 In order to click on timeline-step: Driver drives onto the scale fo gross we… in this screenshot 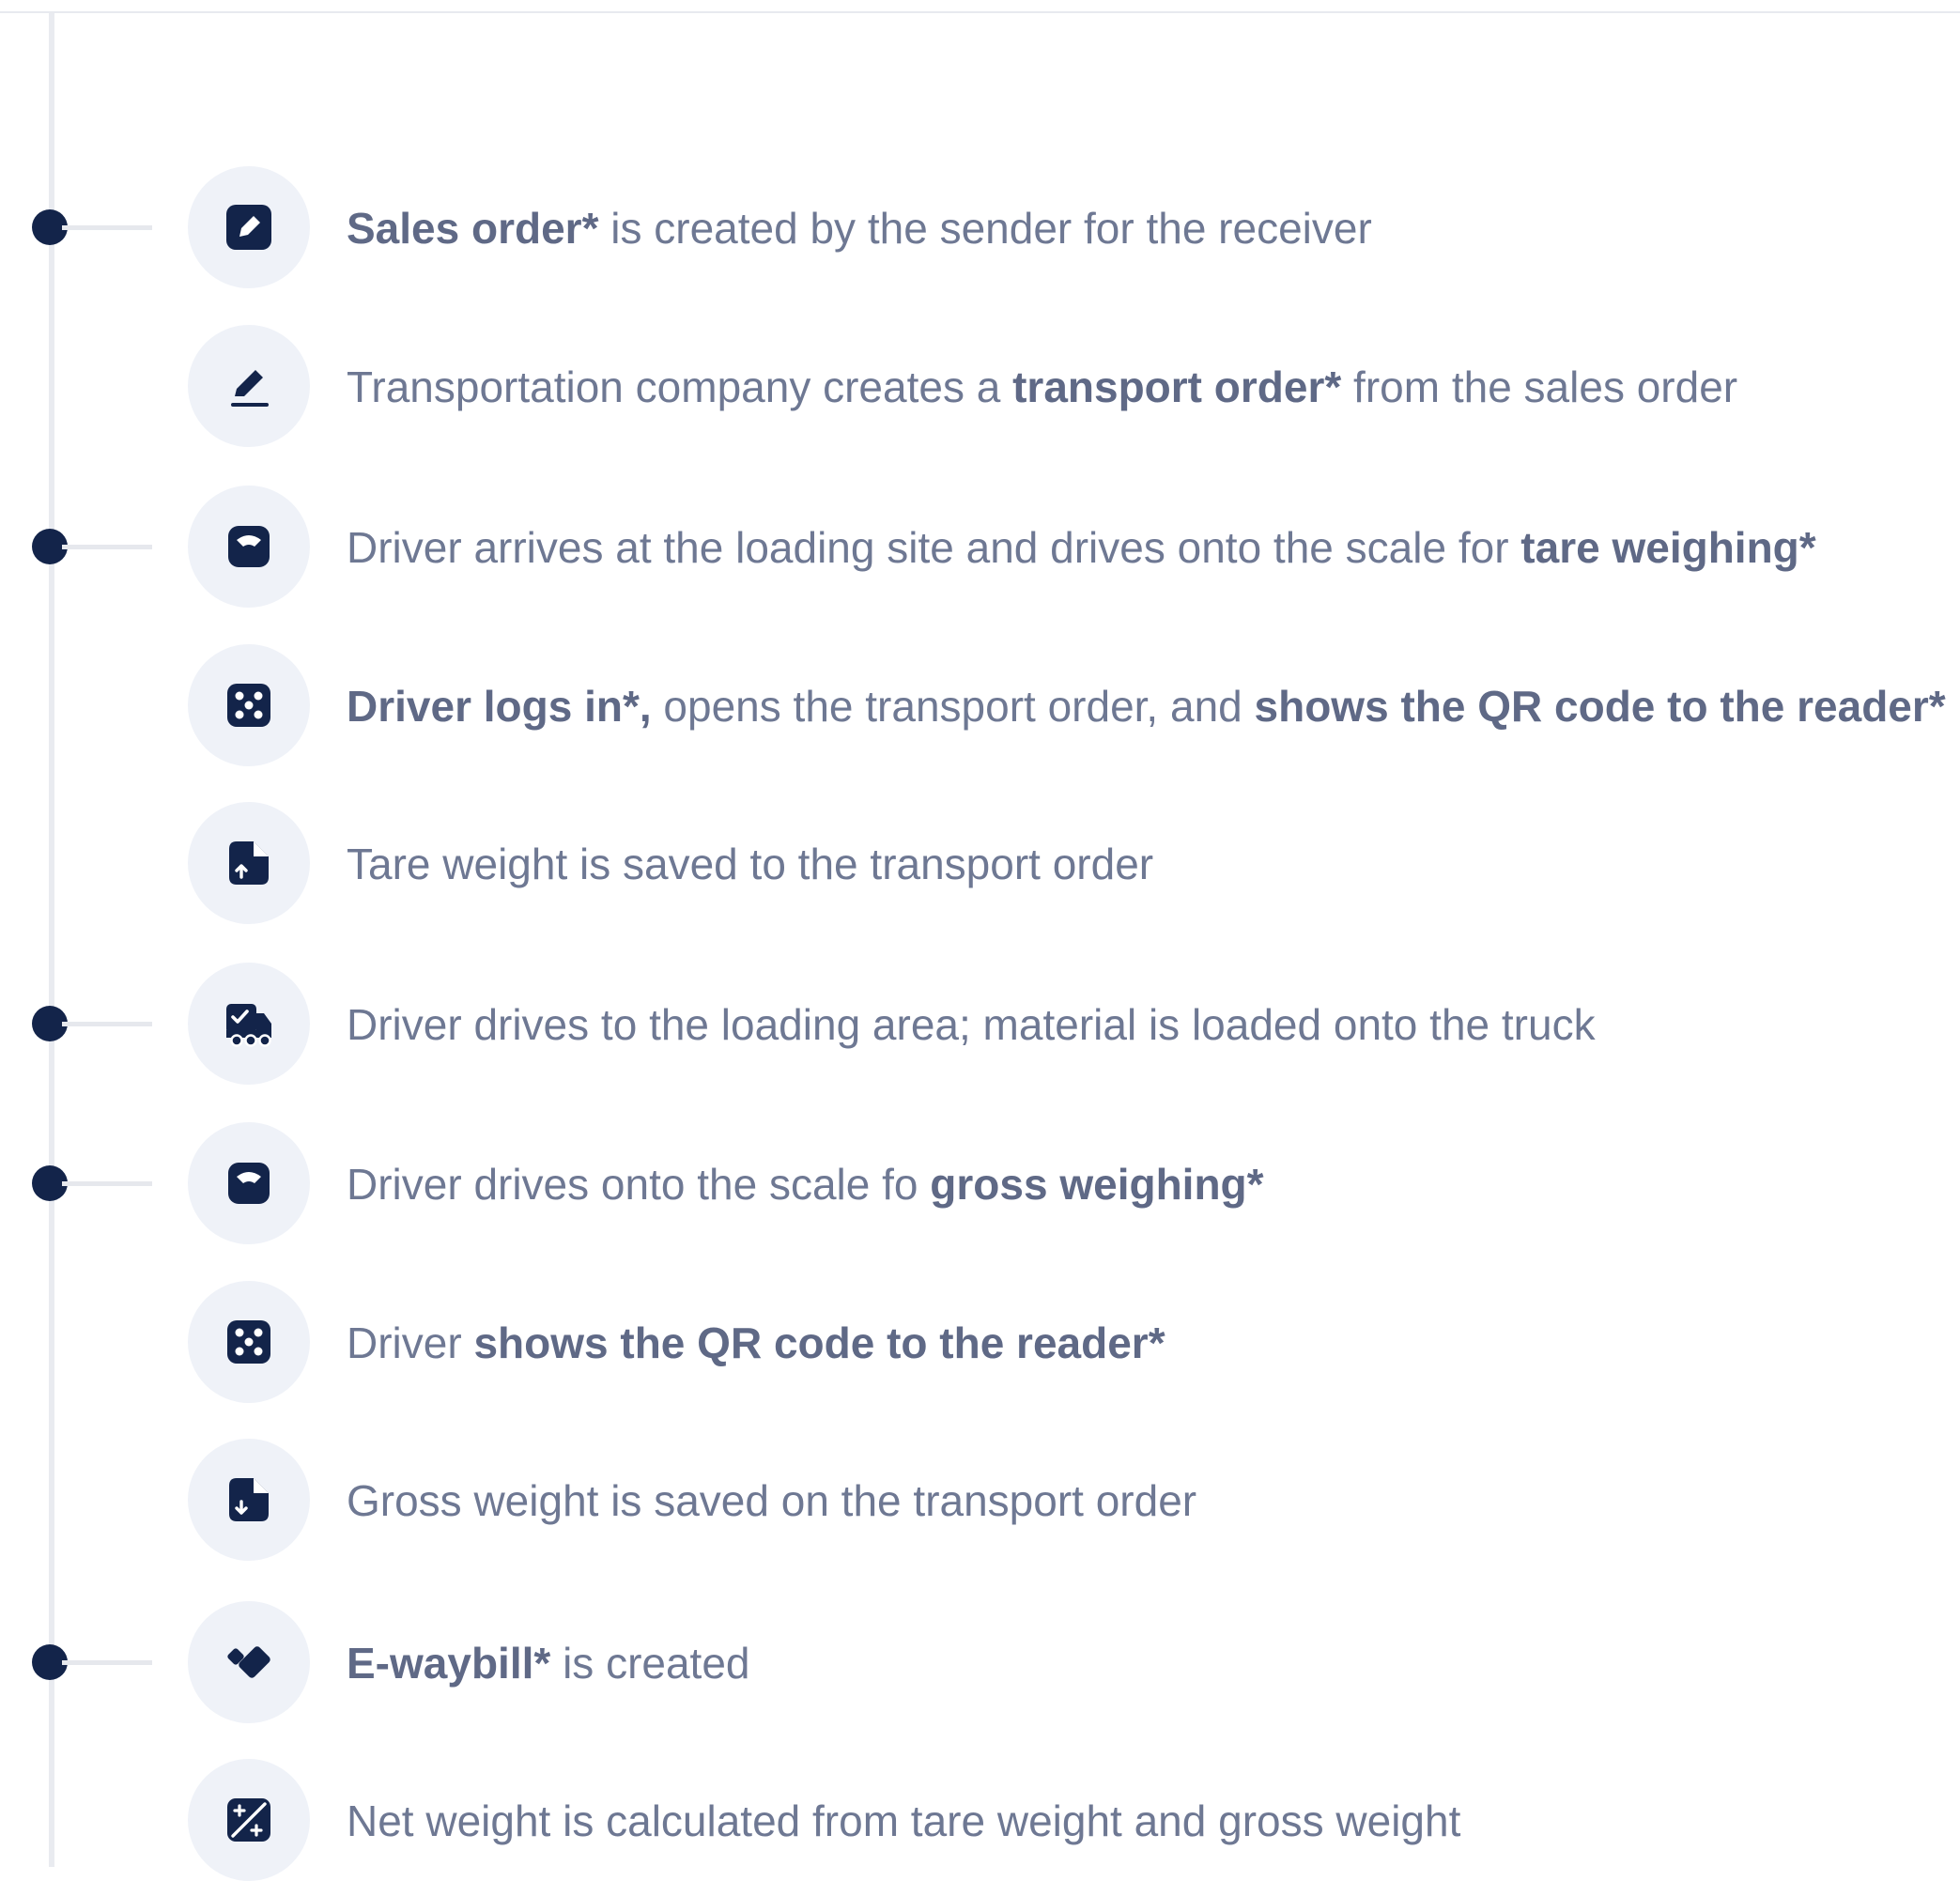, I will do `click(980, 1183)`.